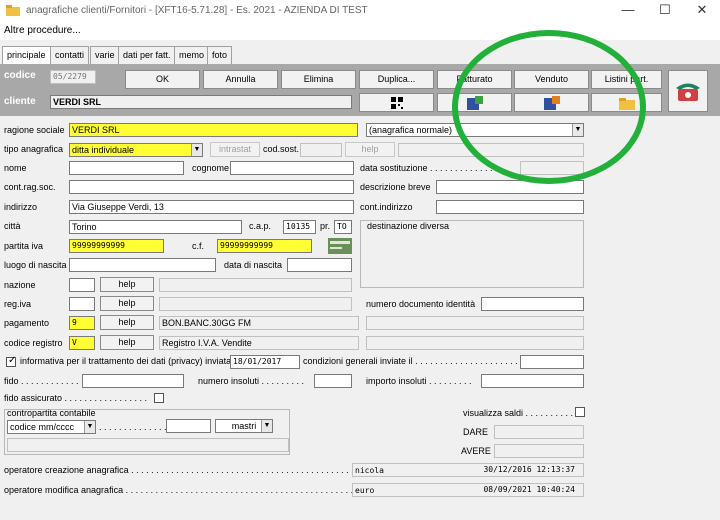 This screenshot has width=720, height=520. I want to click on avere-label: AVERE, so click(476, 451).